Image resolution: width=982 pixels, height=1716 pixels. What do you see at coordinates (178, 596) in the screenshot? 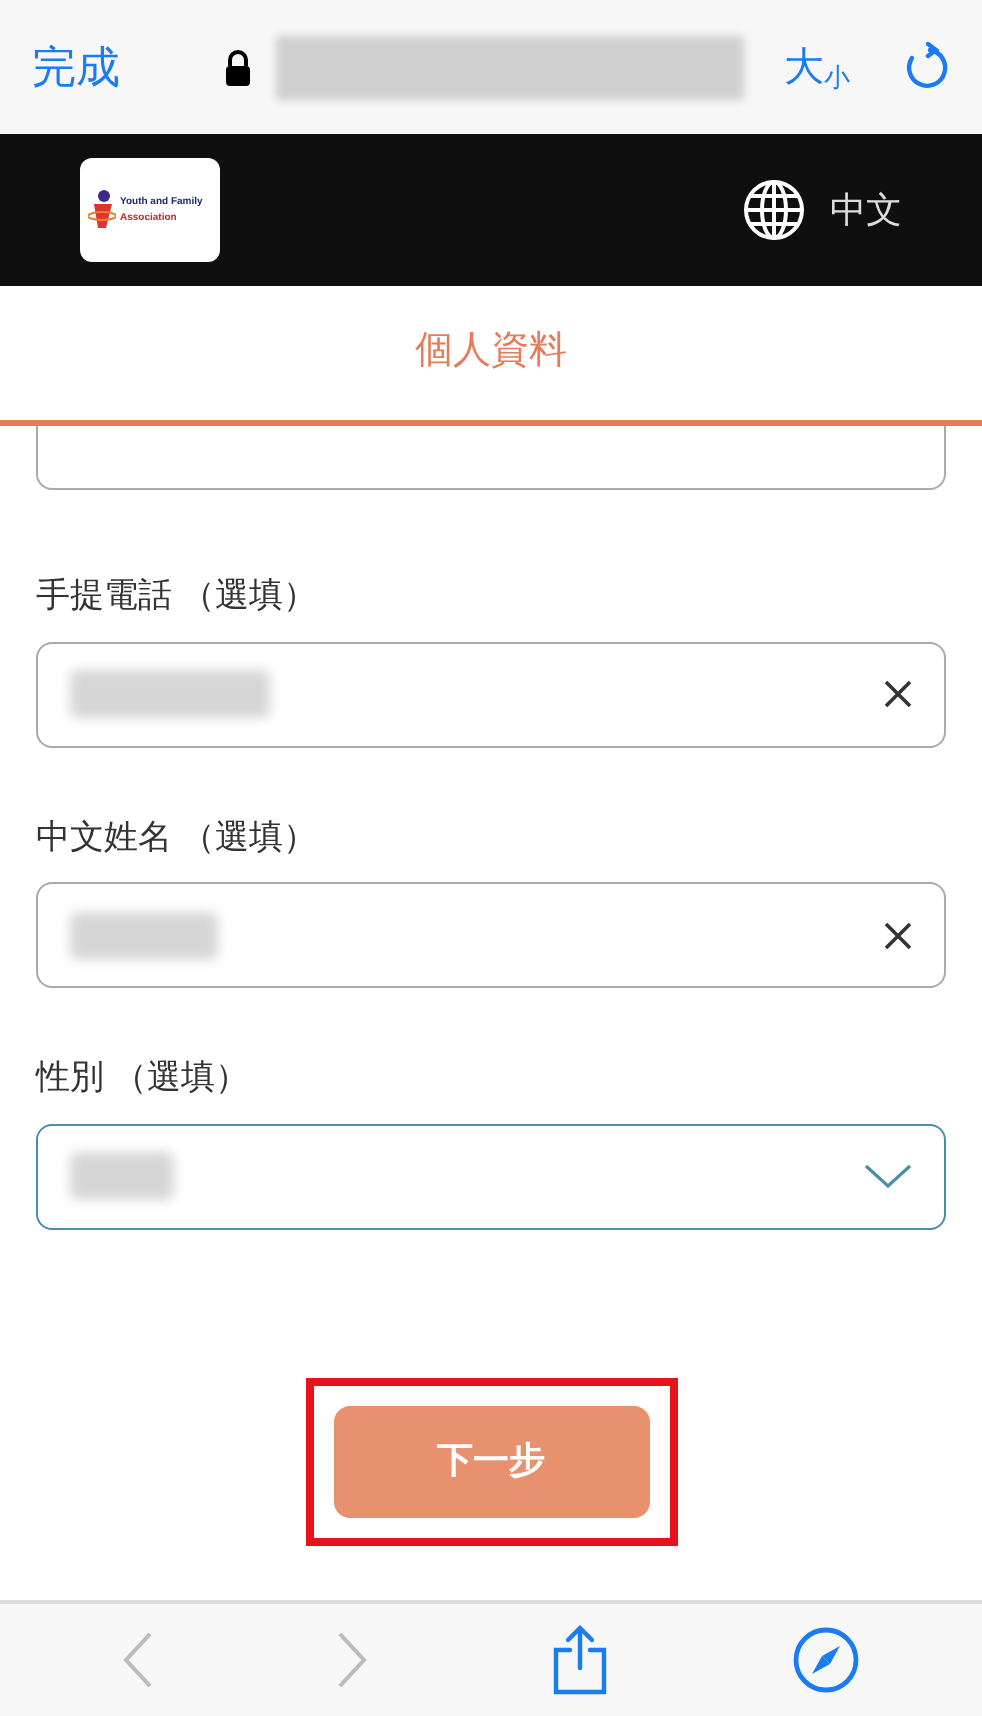
I see `field-label: 手提電話 （選填）` at bounding box center [178, 596].